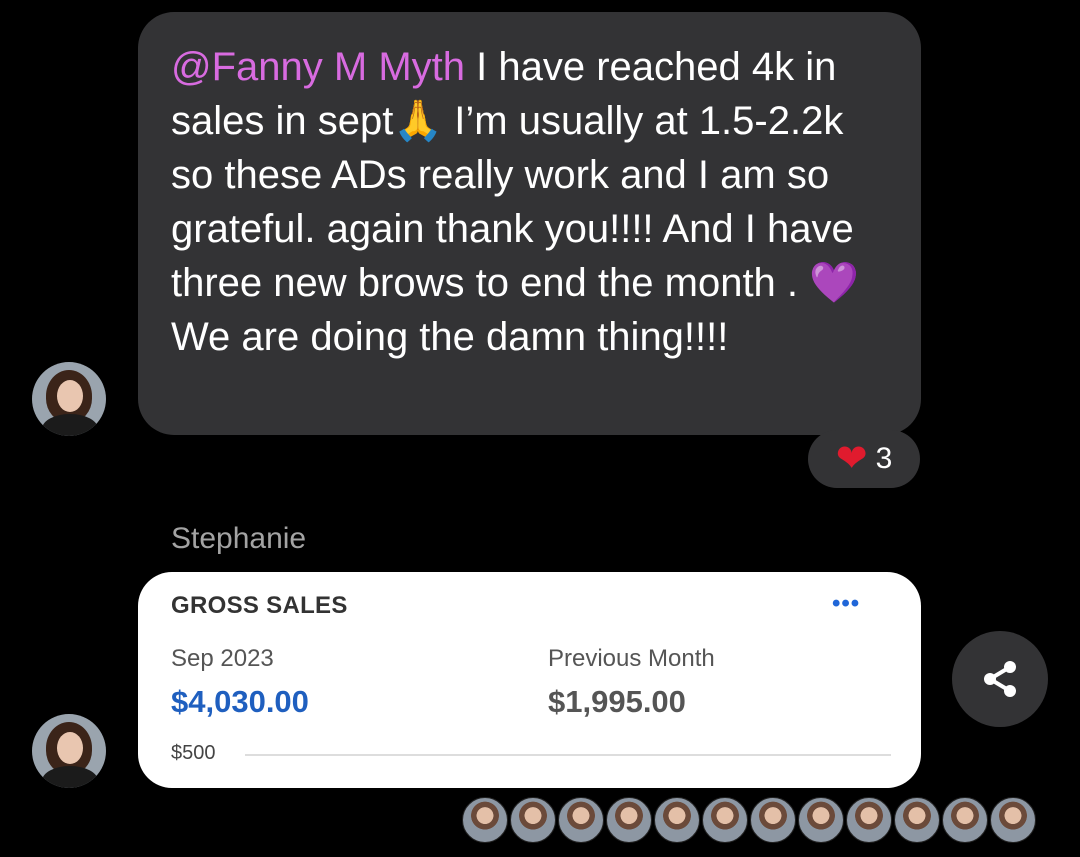 This screenshot has width=1080, height=857. Describe the element at coordinates (259, 605) in the screenshot. I see `card-title: GROSS SALES` at that location.